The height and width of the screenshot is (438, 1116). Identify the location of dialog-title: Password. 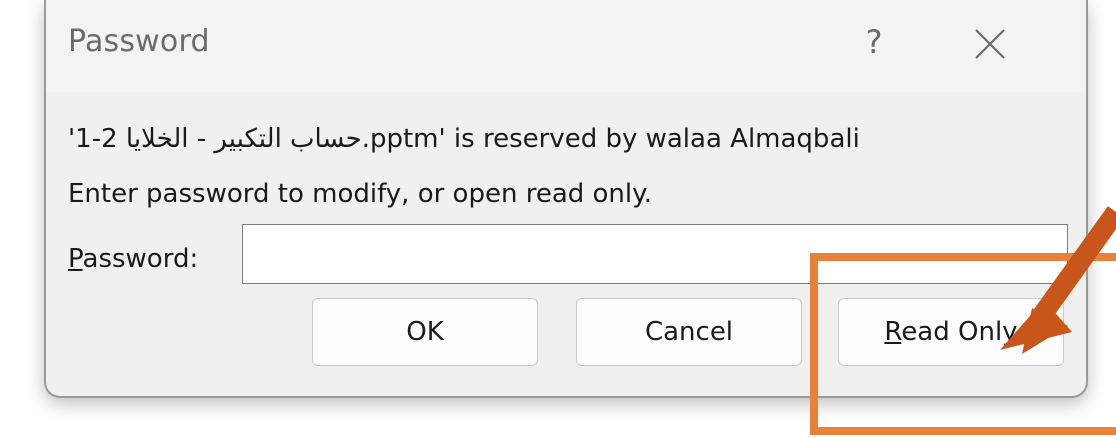
(139, 41).